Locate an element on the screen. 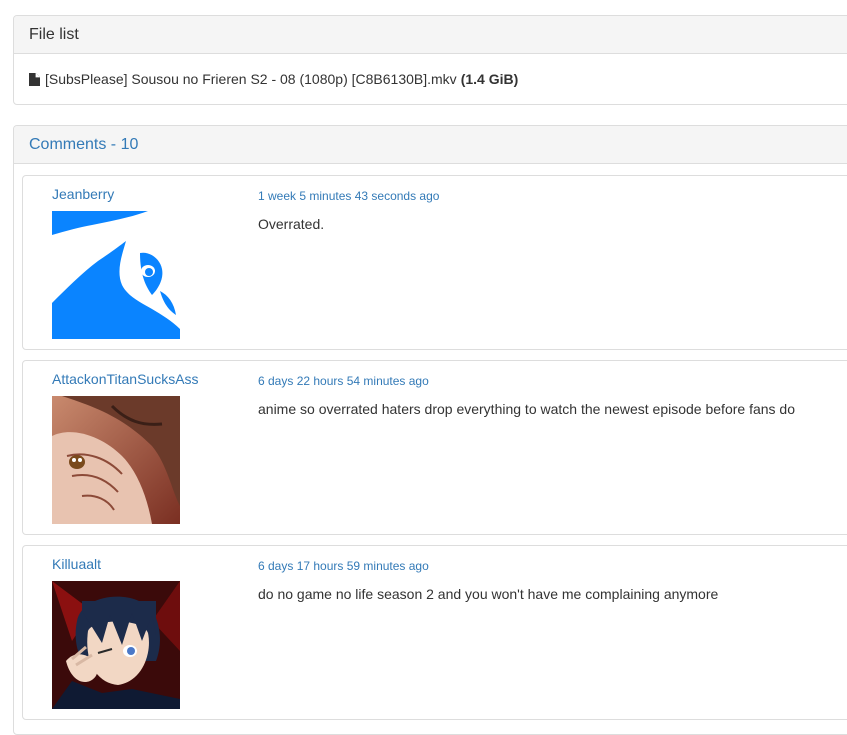 The height and width of the screenshot is (735, 847). comment-username: Killuaalt is located at coordinates (76, 564).